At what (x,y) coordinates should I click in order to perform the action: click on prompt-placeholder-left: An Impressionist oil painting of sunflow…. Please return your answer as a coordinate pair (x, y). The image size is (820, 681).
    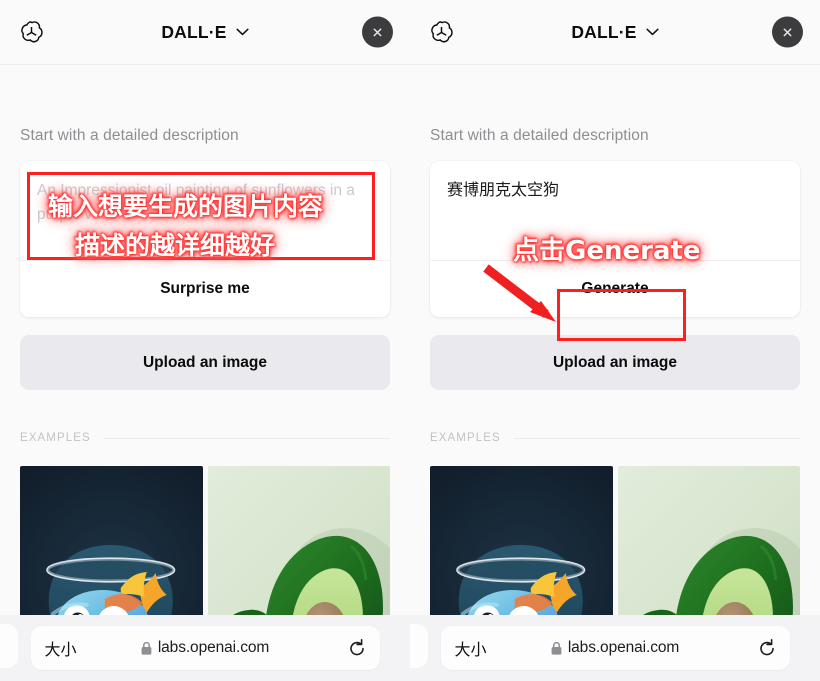
    Looking at the image, I should click on (196, 203).